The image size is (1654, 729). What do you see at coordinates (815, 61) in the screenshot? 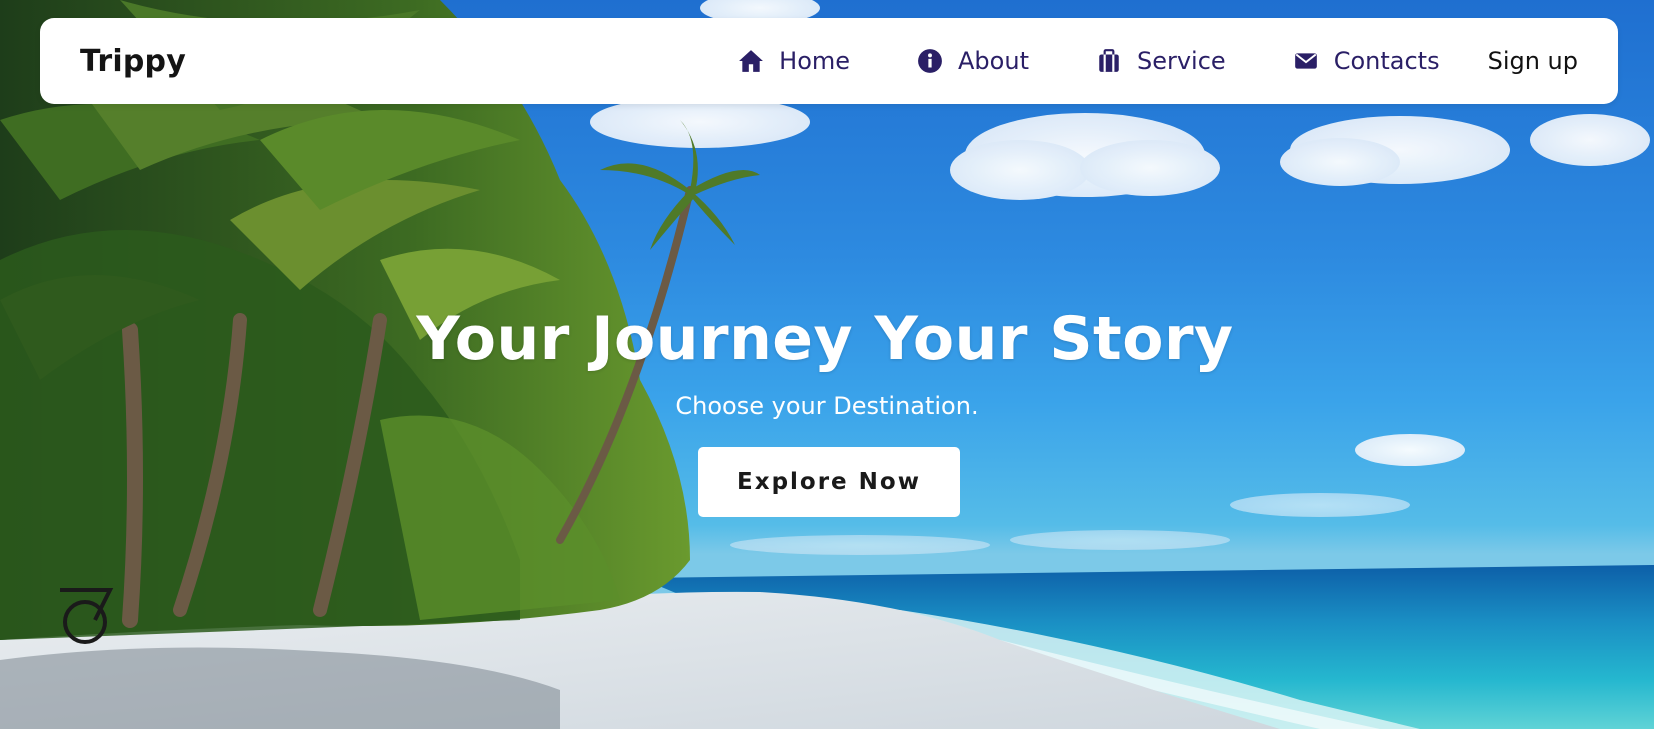
I see `nav-item-label: Home` at bounding box center [815, 61].